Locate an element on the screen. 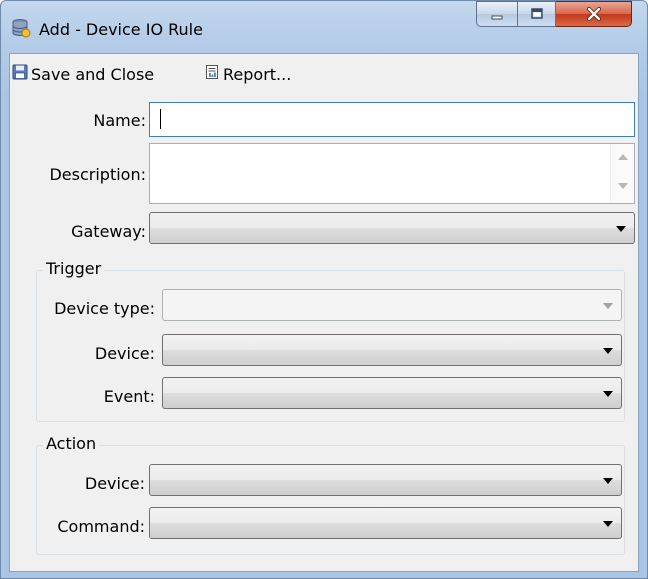 The height and width of the screenshot is (579, 648). gateway-label: Gateway: is located at coordinates (108, 231).